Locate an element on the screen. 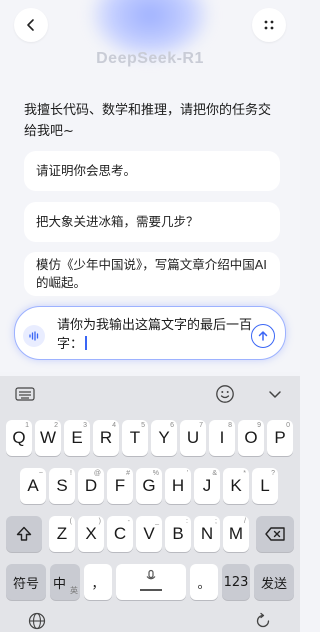 This screenshot has height=632, width=320. key-n: N; is located at coordinates (207, 534).